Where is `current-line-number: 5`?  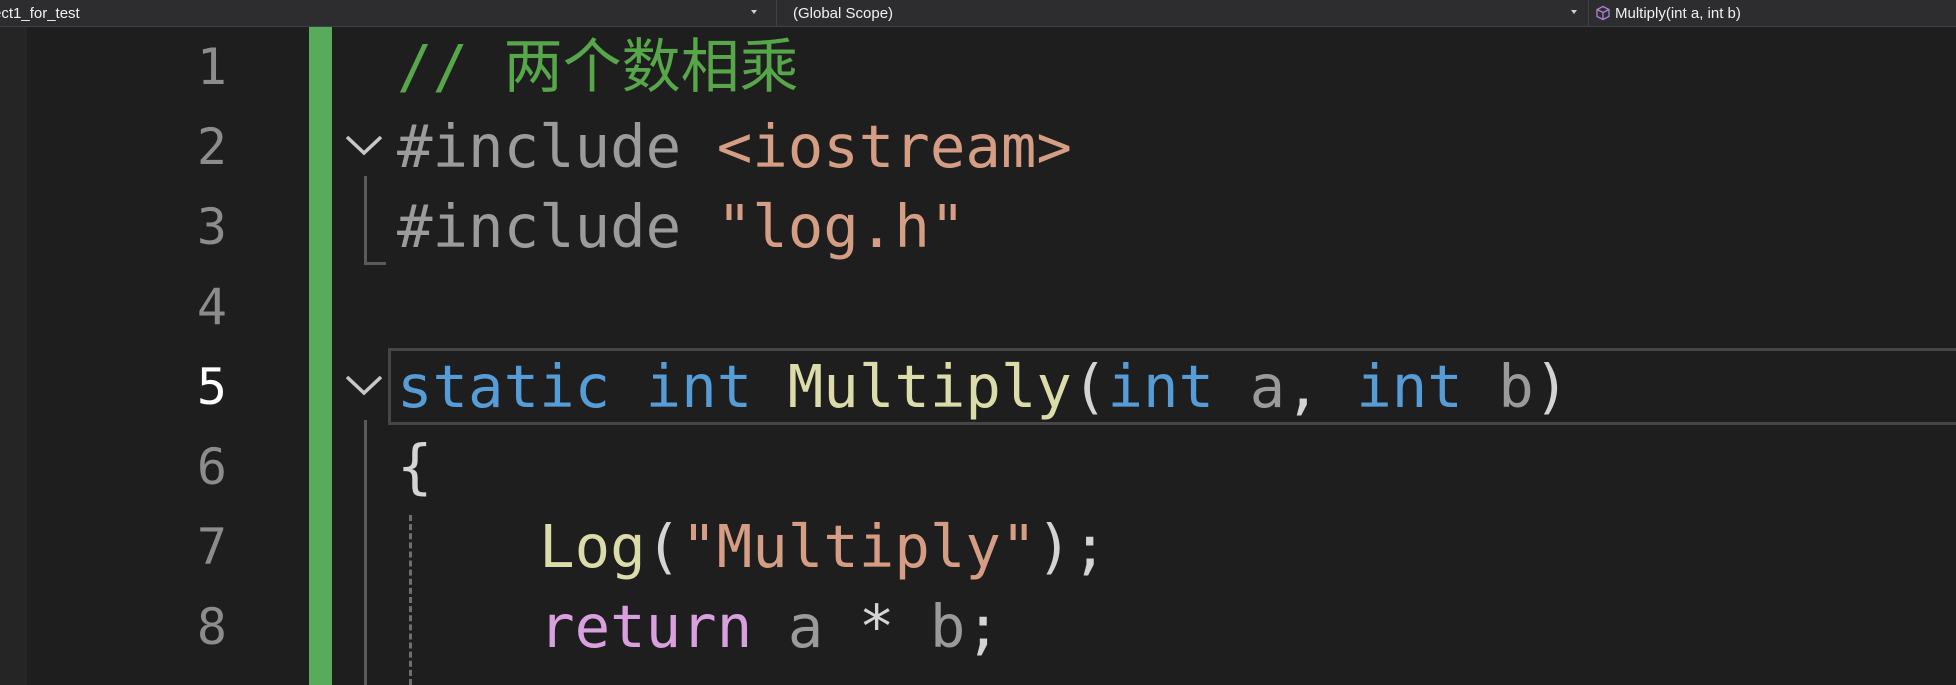
current-line-number: 5 is located at coordinates (211, 387).